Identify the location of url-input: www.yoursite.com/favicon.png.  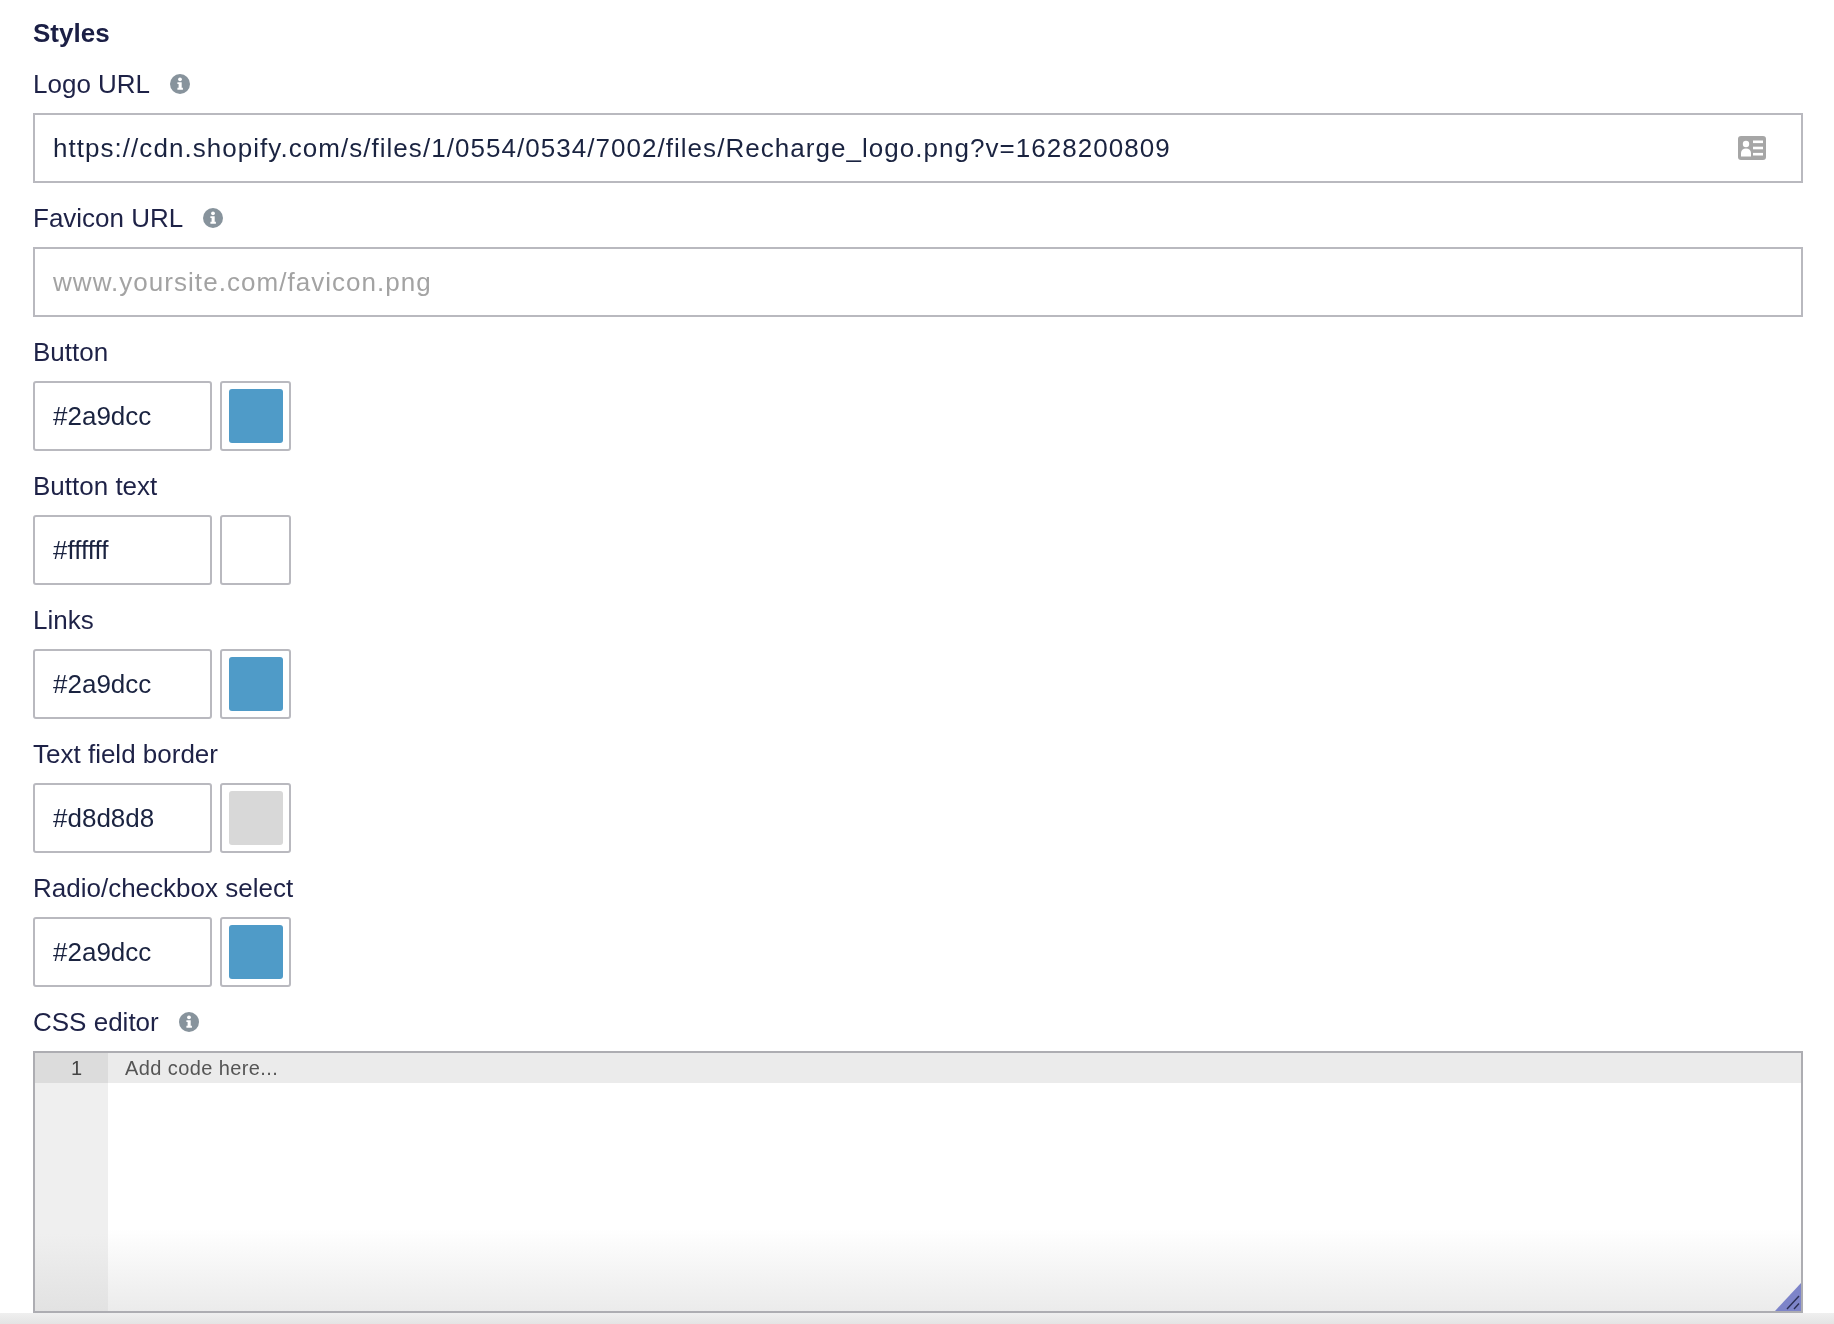
(918, 282).